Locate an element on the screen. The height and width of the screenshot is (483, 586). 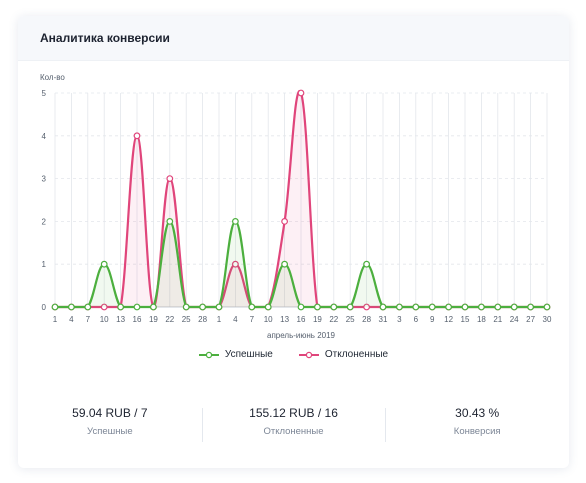
y-tick-label: 2 is located at coordinates (44, 221).